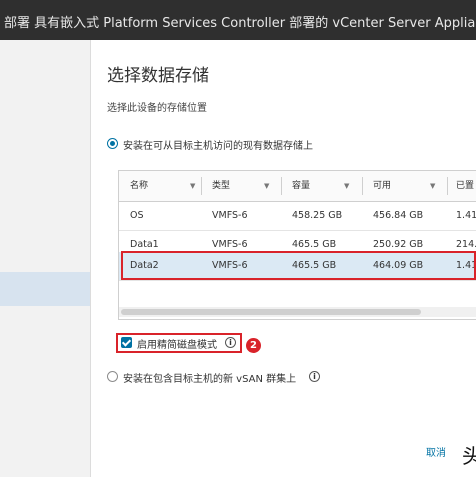 Image resolution: width=476 pixels, height=477 pixels. Describe the element at coordinates (314, 376) in the screenshot. I see `info-icon: i` at that location.